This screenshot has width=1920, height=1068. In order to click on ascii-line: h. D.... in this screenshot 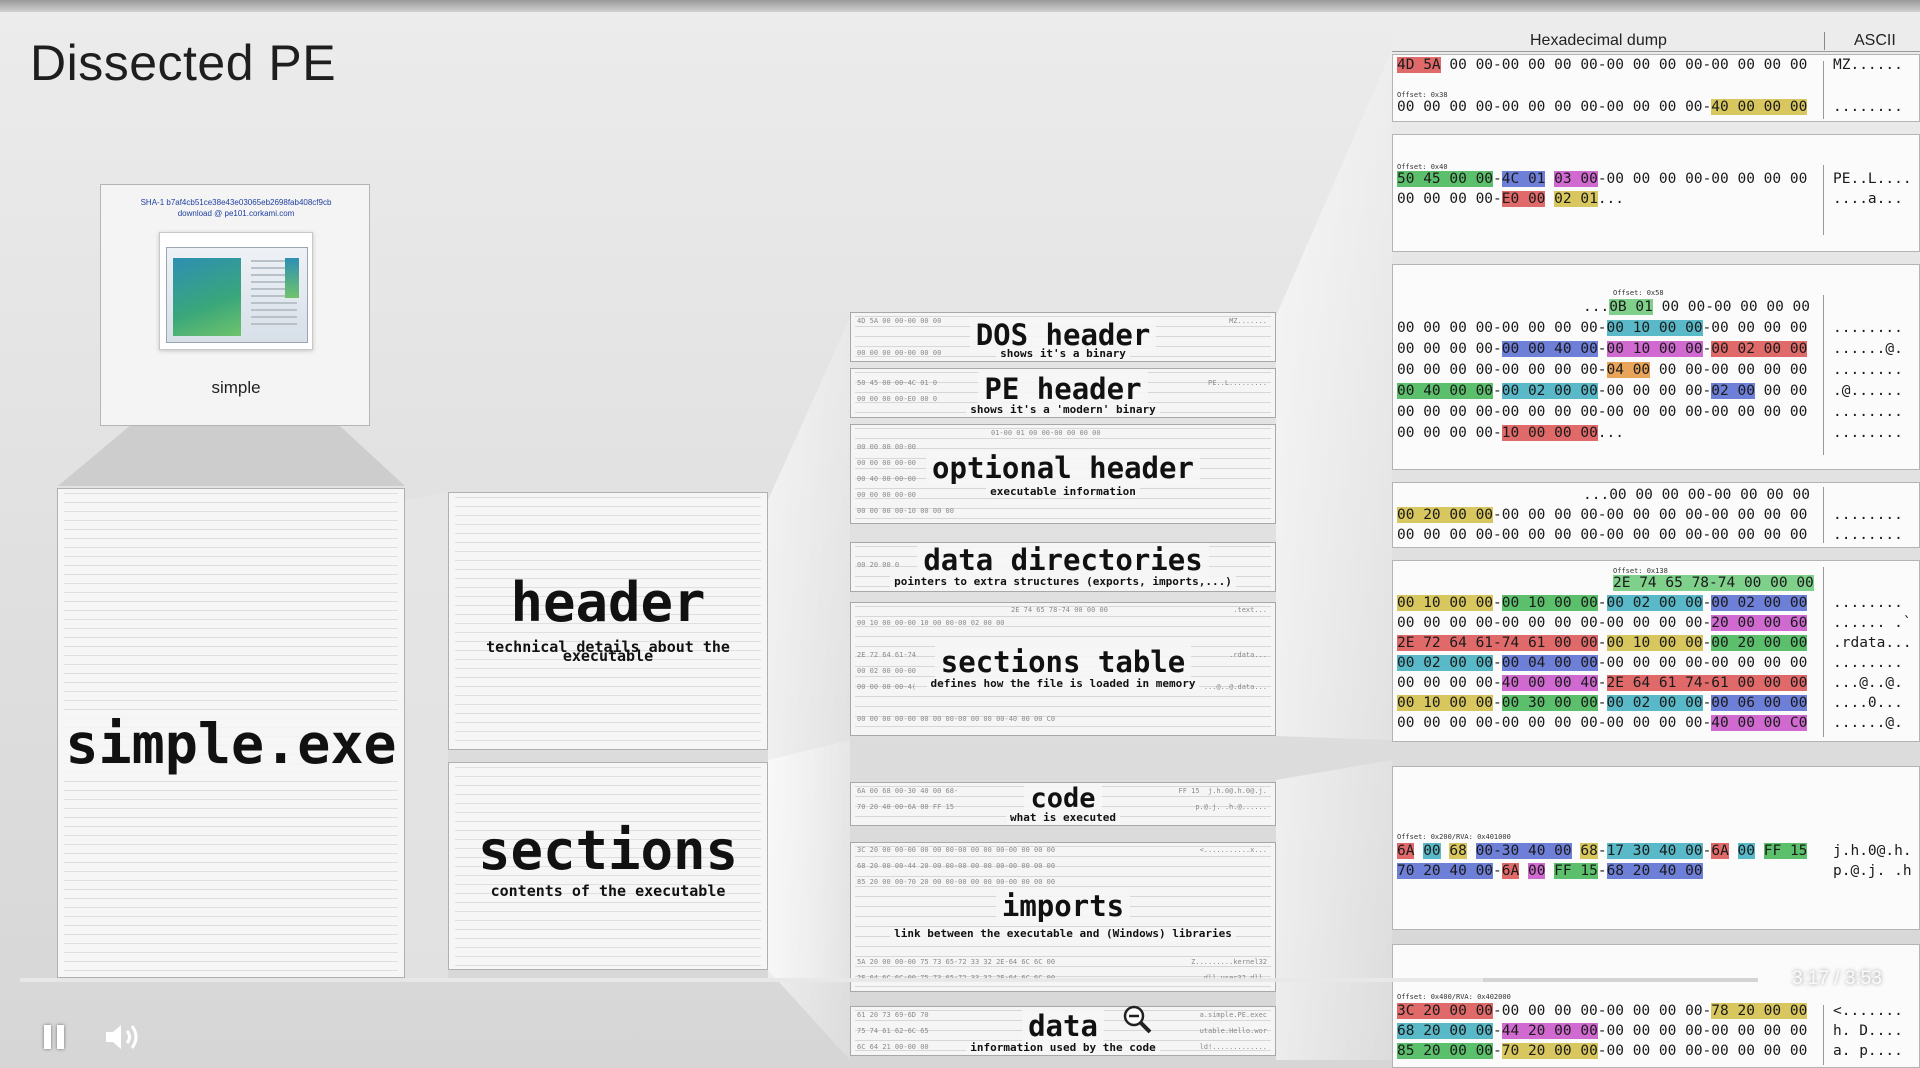, I will do `click(1868, 1031)`.